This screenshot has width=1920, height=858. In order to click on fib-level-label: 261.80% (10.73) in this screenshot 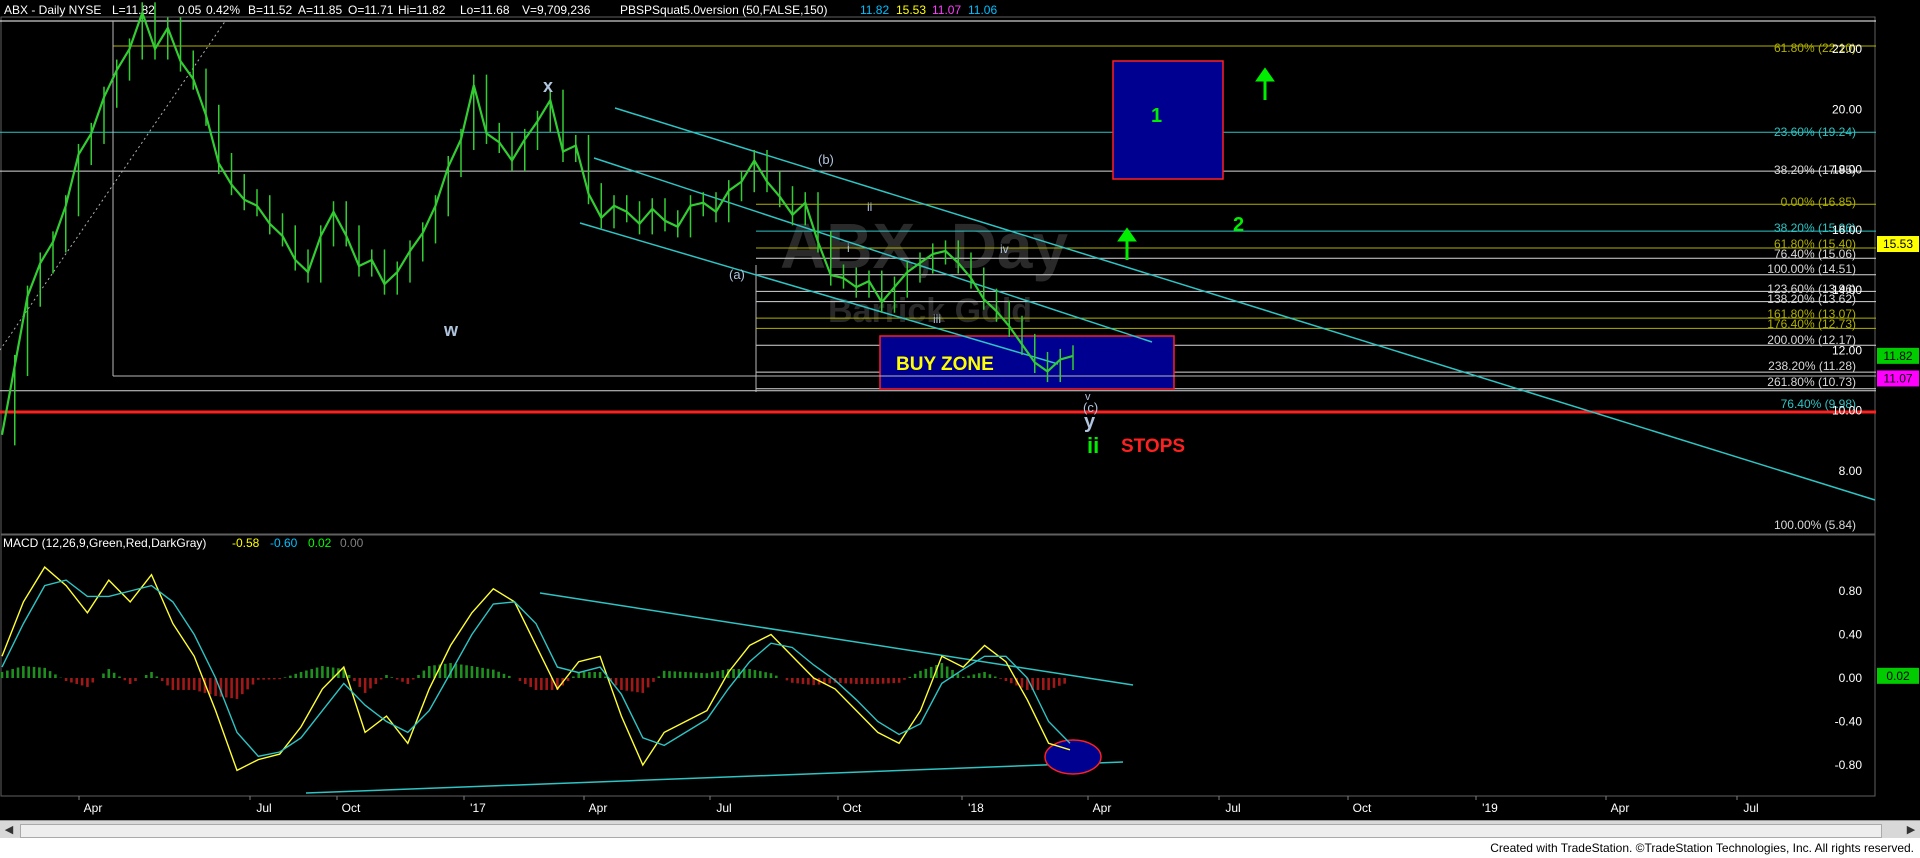, I will do `click(1811, 382)`.